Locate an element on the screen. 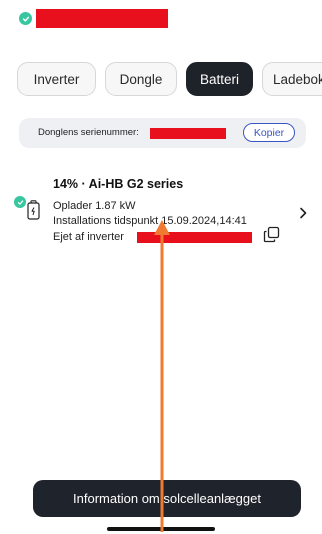  owner-label: Ejet af inverter is located at coordinates (88, 237).